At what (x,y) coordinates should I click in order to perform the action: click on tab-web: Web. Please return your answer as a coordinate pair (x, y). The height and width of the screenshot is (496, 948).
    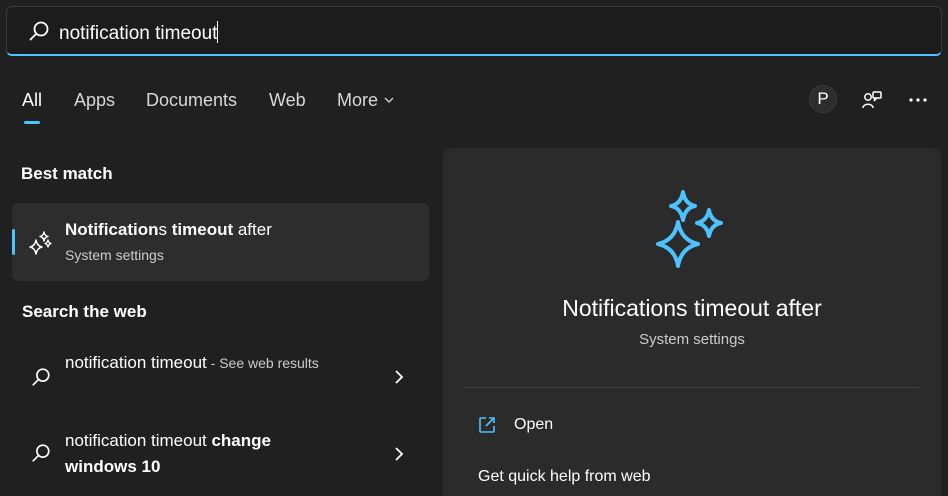
    Looking at the image, I should click on (287, 100).